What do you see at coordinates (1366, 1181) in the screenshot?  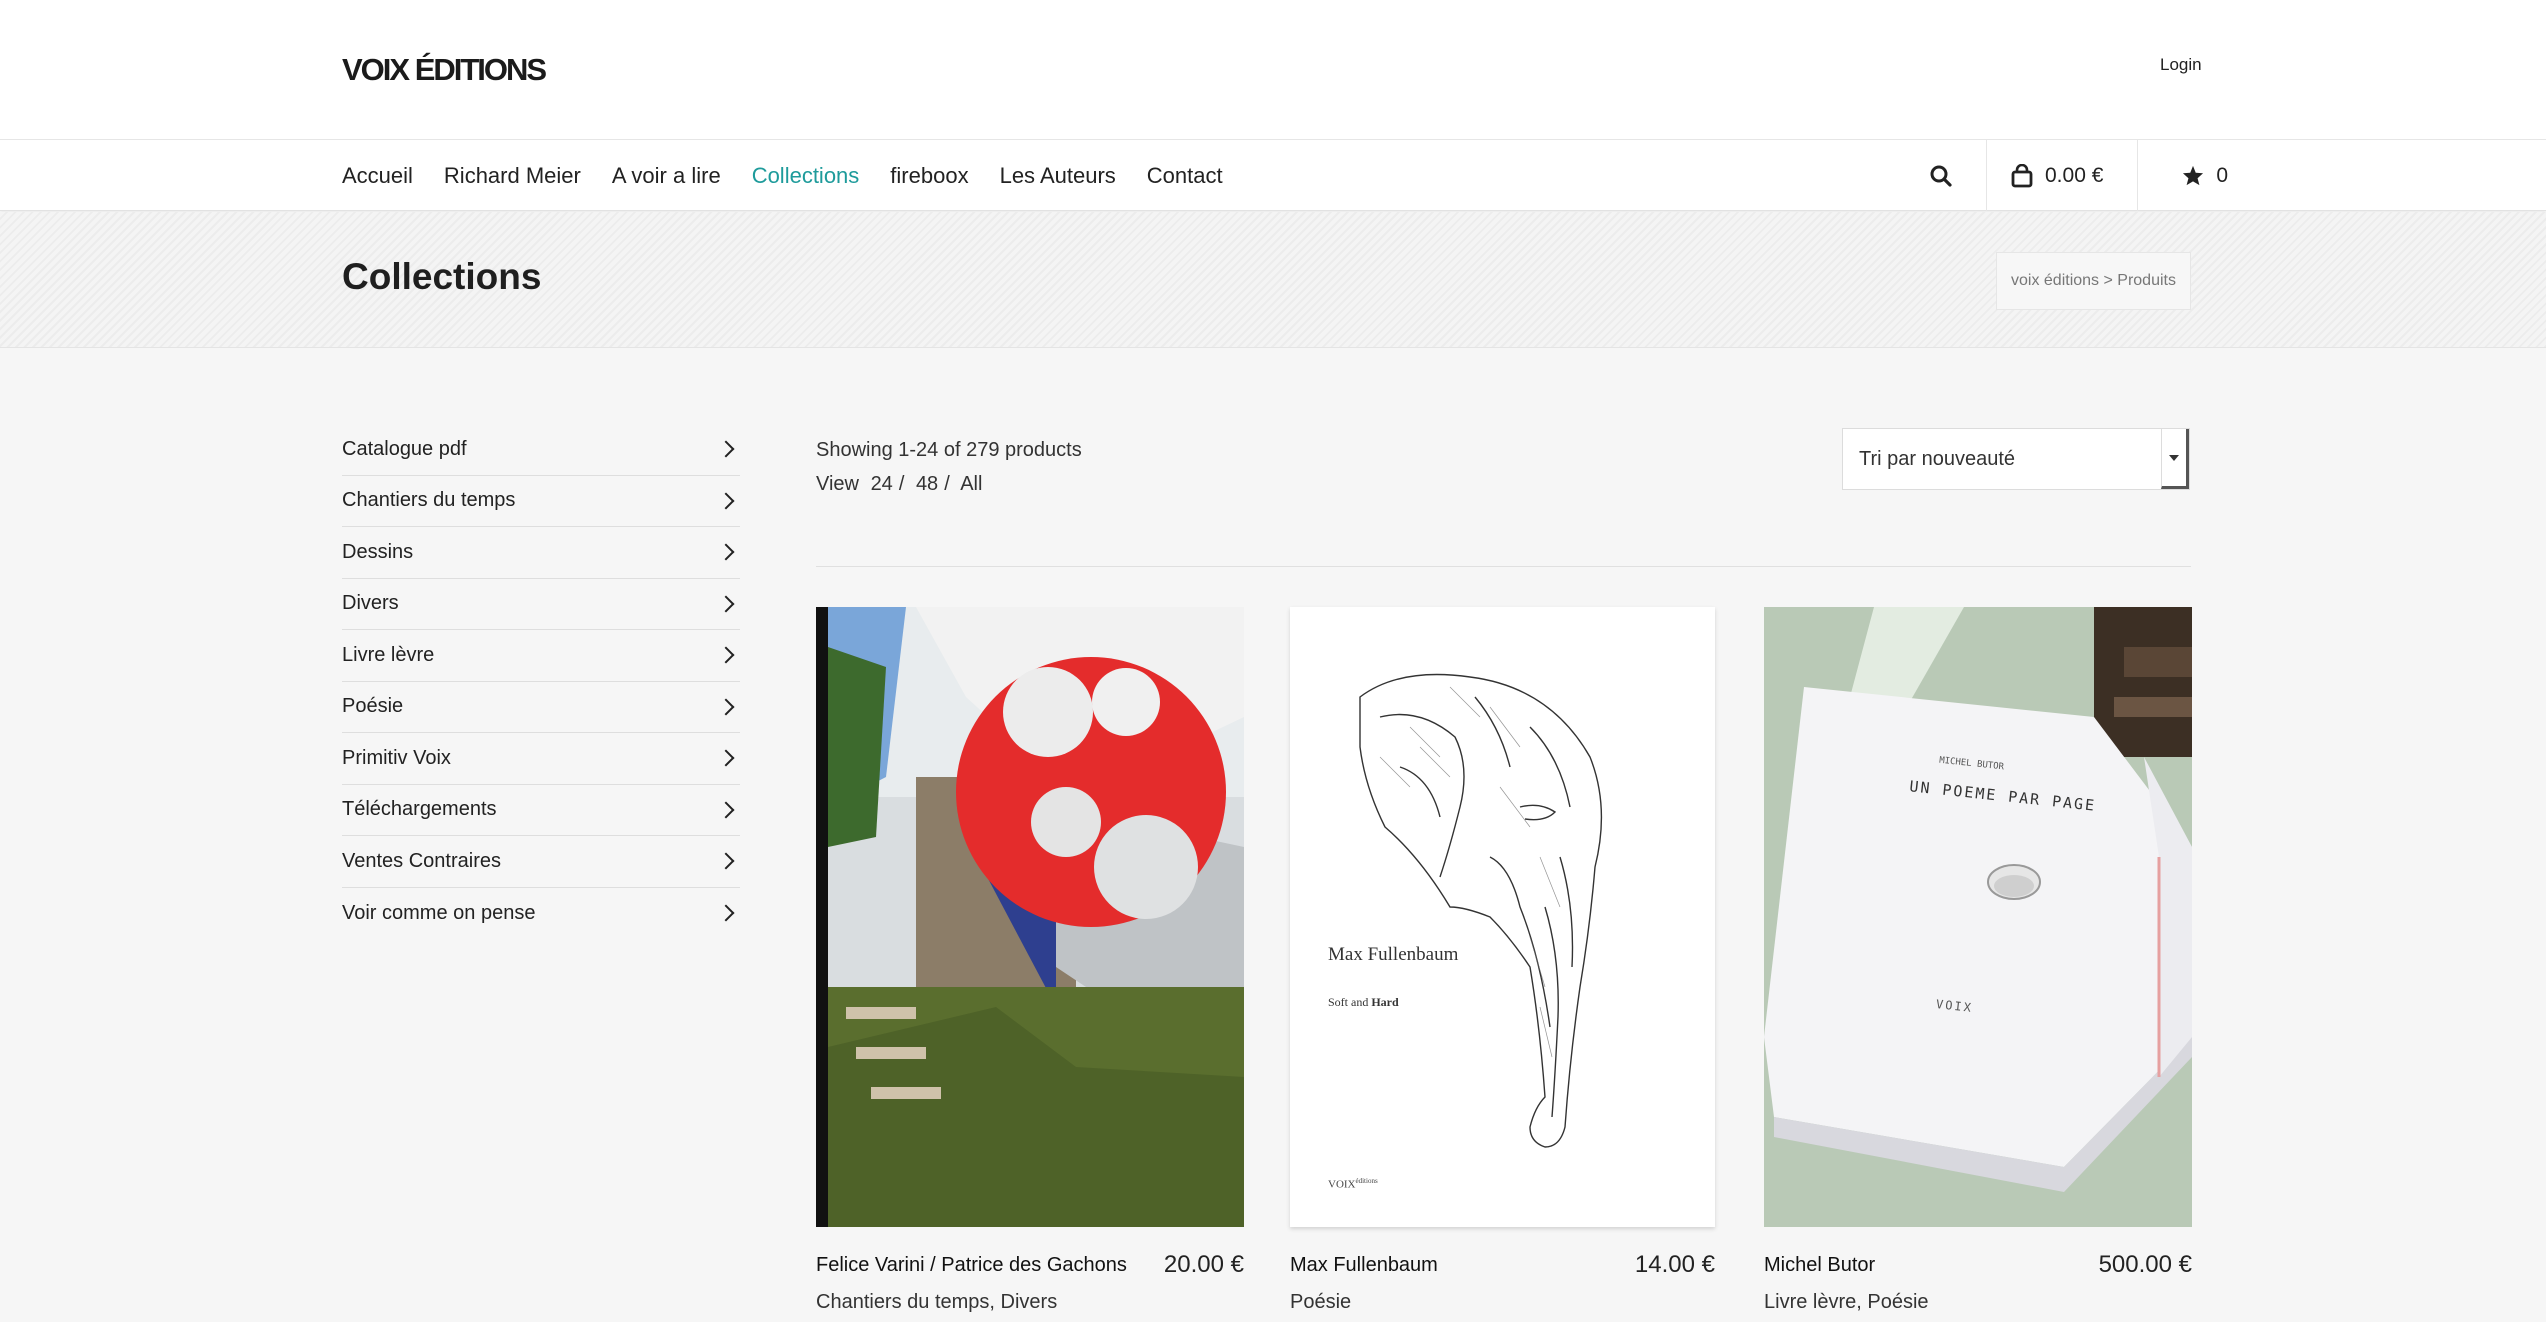 I see `cover-publisher-sub: éditions` at bounding box center [1366, 1181].